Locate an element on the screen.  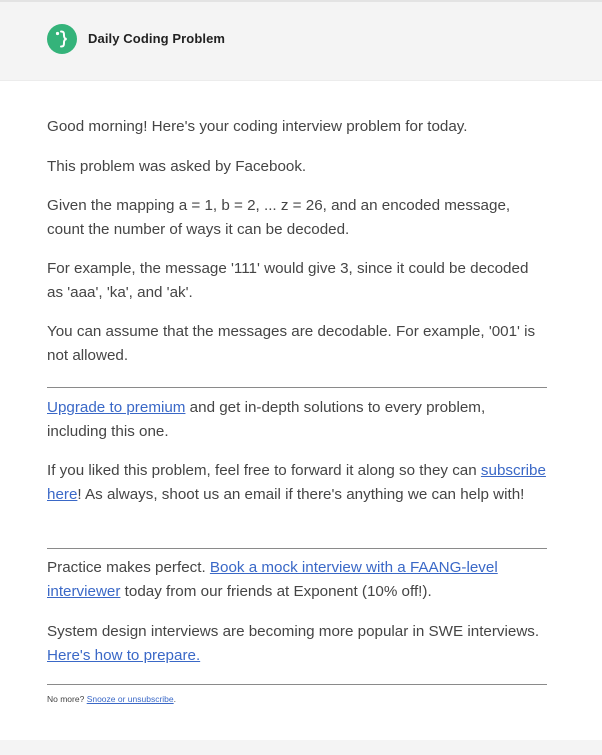
upgrade-premium-link: Upgrade to premium is located at coordinates (116, 407).